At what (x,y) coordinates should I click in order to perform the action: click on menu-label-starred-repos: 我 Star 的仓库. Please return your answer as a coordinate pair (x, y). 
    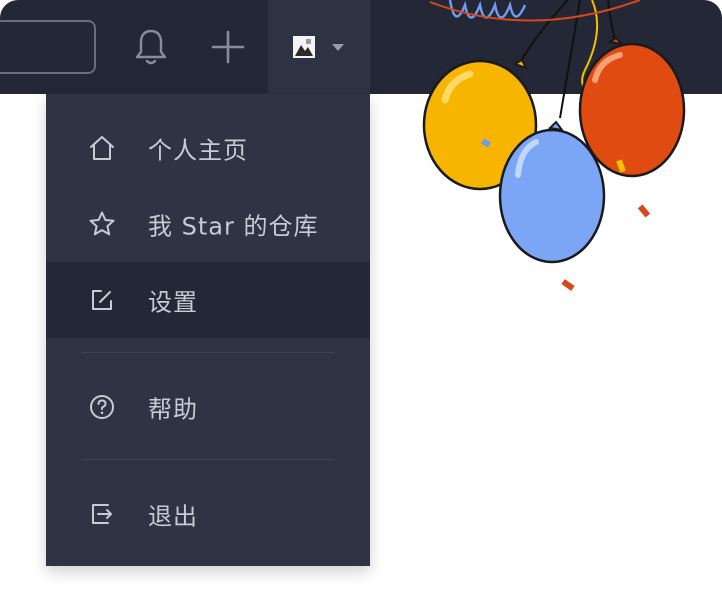
    Looking at the image, I should click on (233, 226).